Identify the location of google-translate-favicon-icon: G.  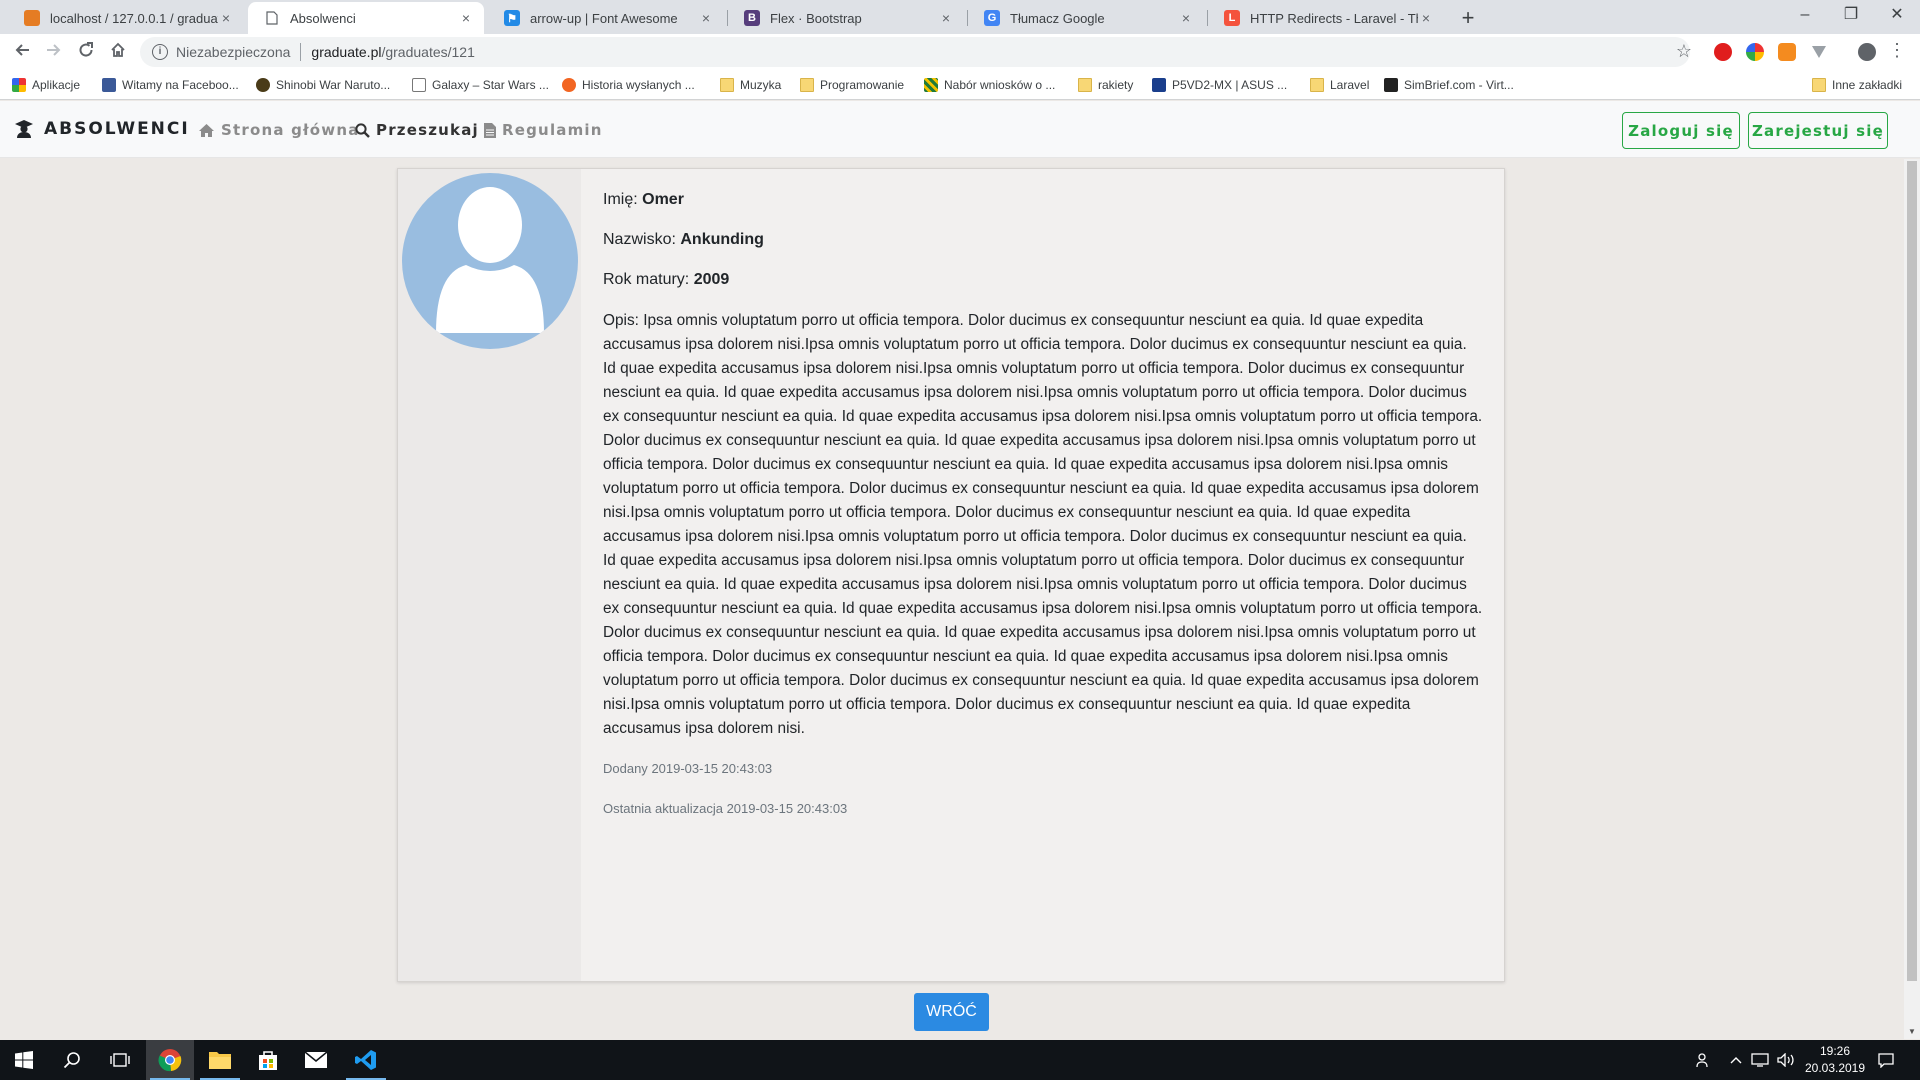
(992, 18).